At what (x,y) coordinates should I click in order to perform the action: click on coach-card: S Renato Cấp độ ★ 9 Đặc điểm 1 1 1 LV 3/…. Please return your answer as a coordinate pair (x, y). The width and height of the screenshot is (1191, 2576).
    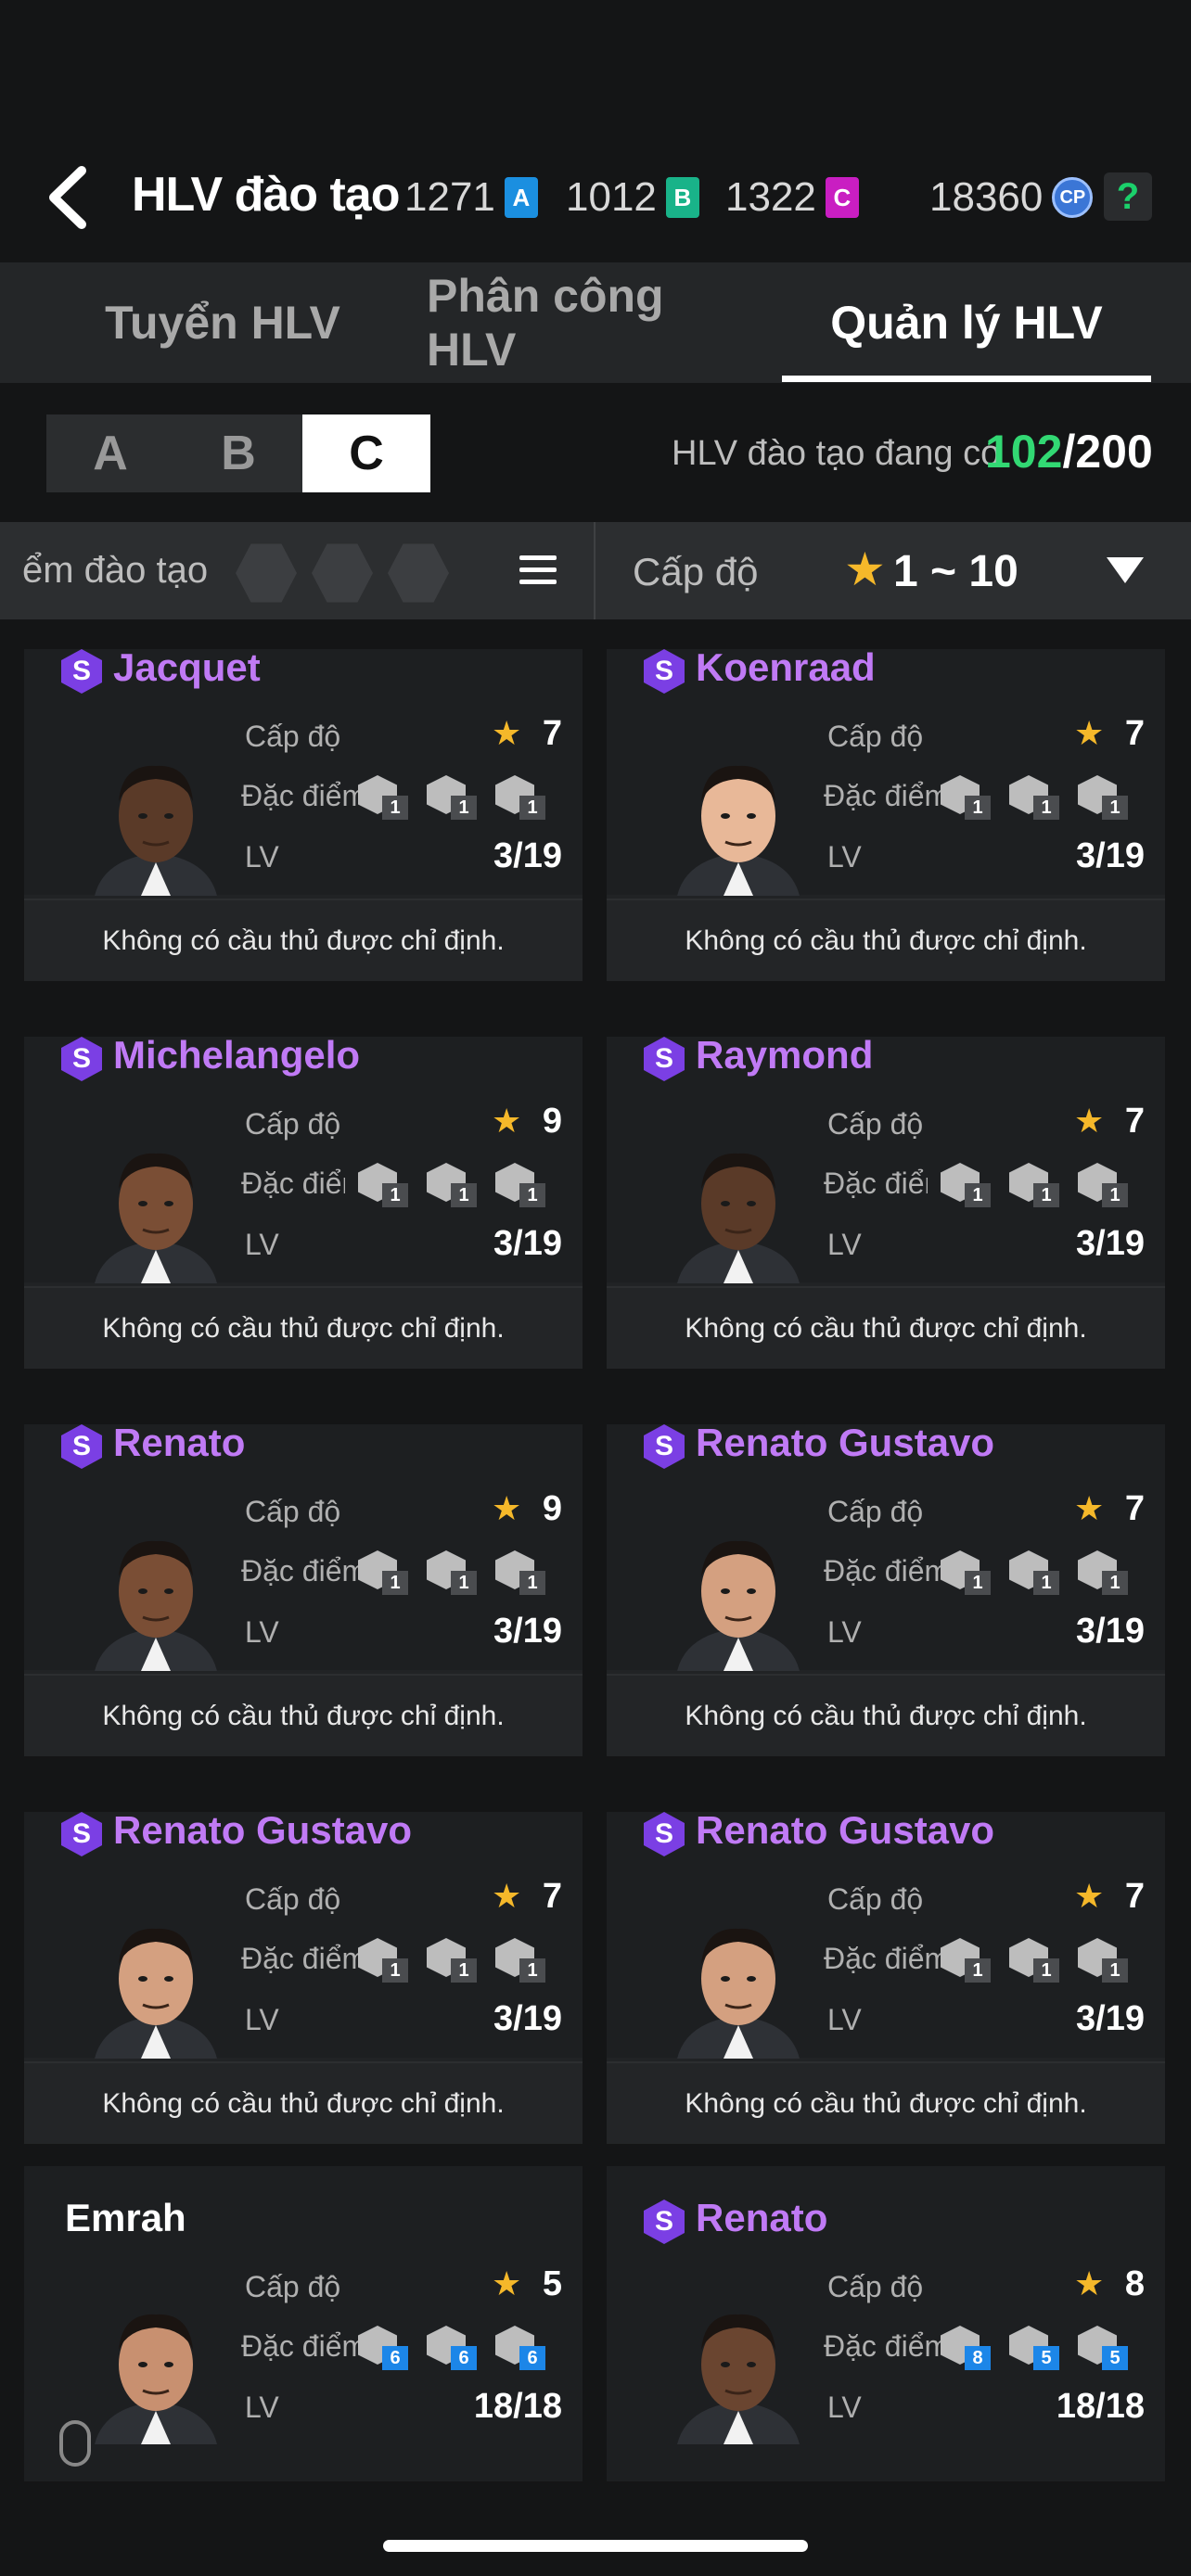
    Looking at the image, I should click on (303, 1588).